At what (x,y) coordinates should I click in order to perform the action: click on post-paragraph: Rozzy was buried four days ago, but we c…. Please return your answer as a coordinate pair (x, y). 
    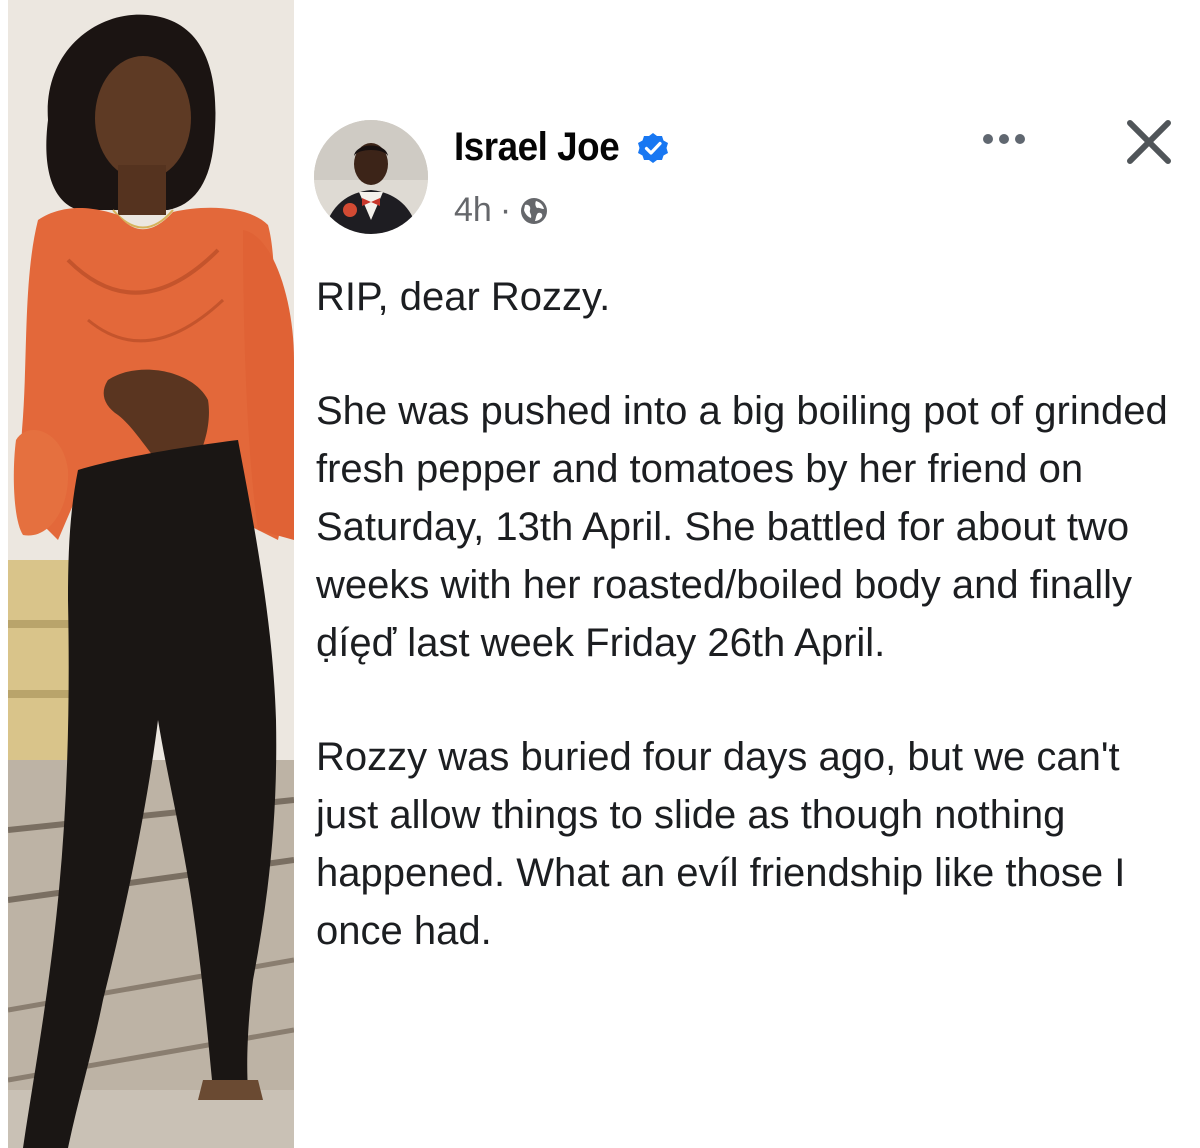
    Looking at the image, I should click on (726, 844).